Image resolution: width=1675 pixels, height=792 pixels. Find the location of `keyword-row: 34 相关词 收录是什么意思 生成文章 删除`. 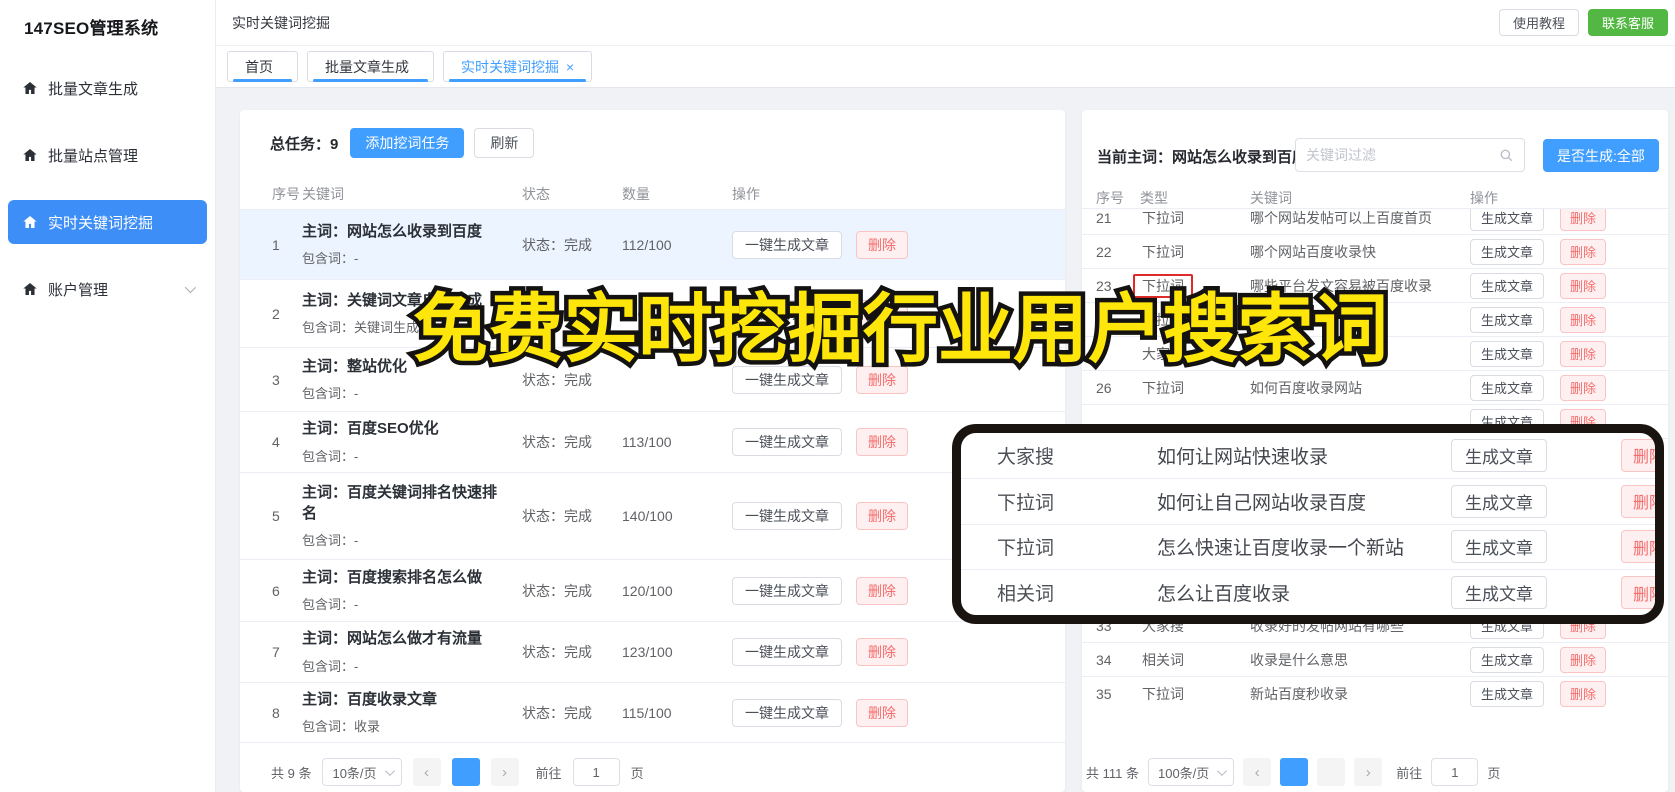

keyword-row: 34 相关词 收录是什么意思 生成文章 删除 is located at coordinates (1375, 660).